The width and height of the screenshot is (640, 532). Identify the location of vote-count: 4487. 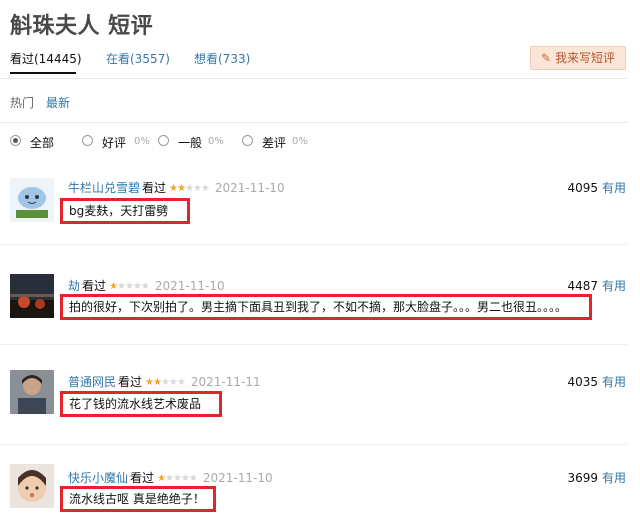
(582, 286).